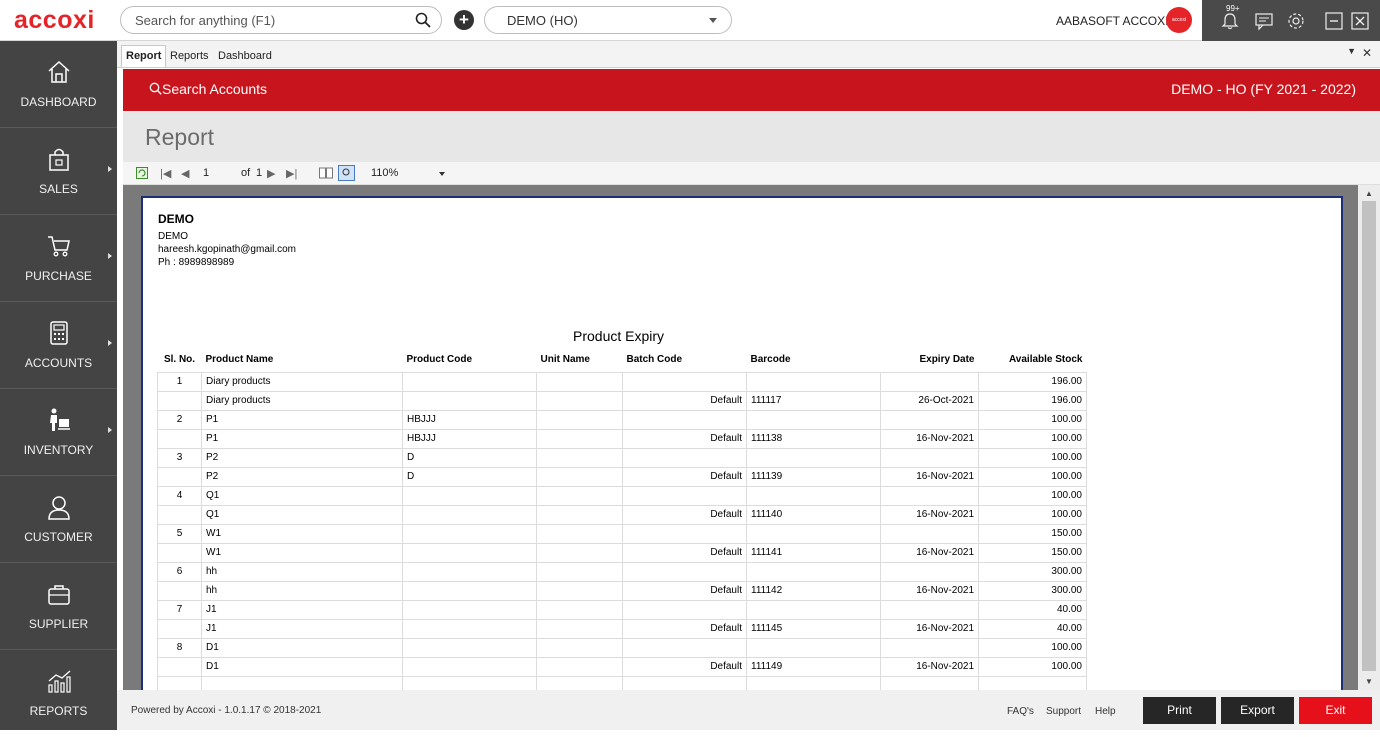 The width and height of the screenshot is (1380, 737). What do you see at coordinates (291, 173) in the screenshot?
I see `last-page-icon: ▶|` at bounding box center [291, 173].